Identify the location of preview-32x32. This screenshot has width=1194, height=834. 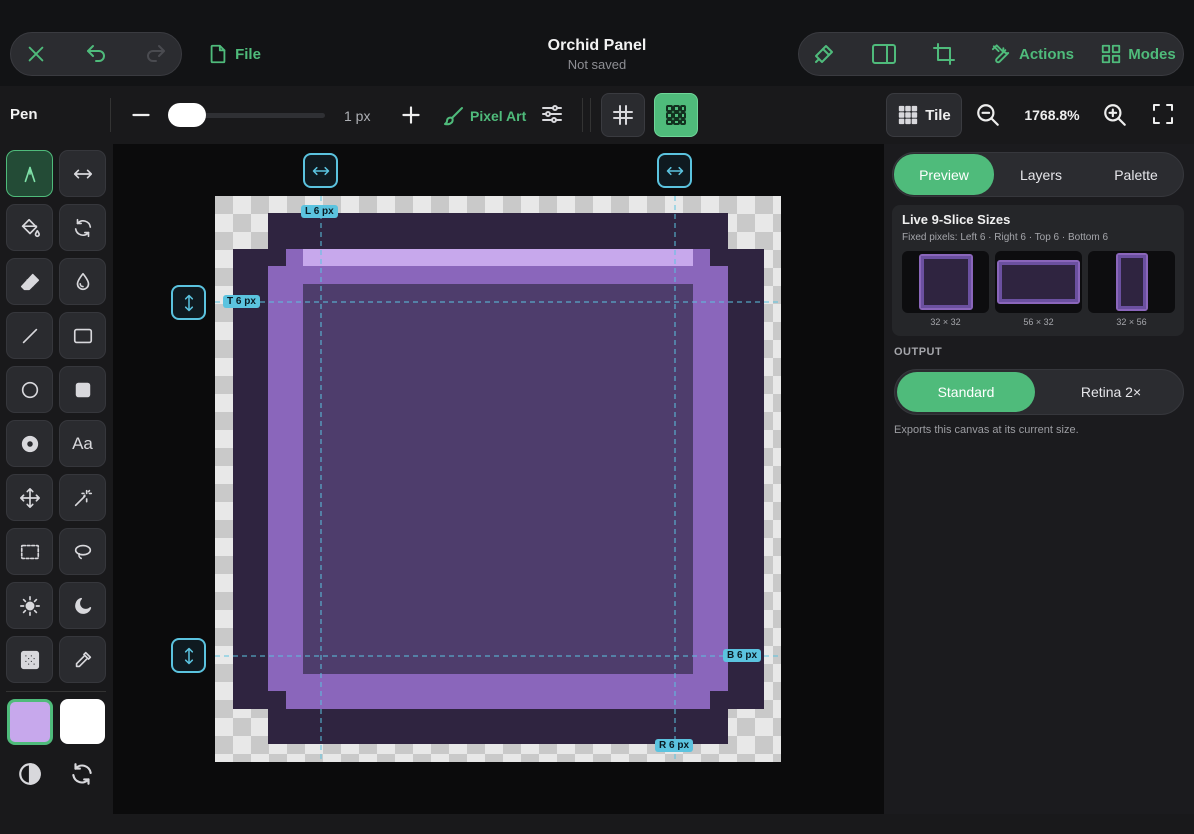
(945, 282).